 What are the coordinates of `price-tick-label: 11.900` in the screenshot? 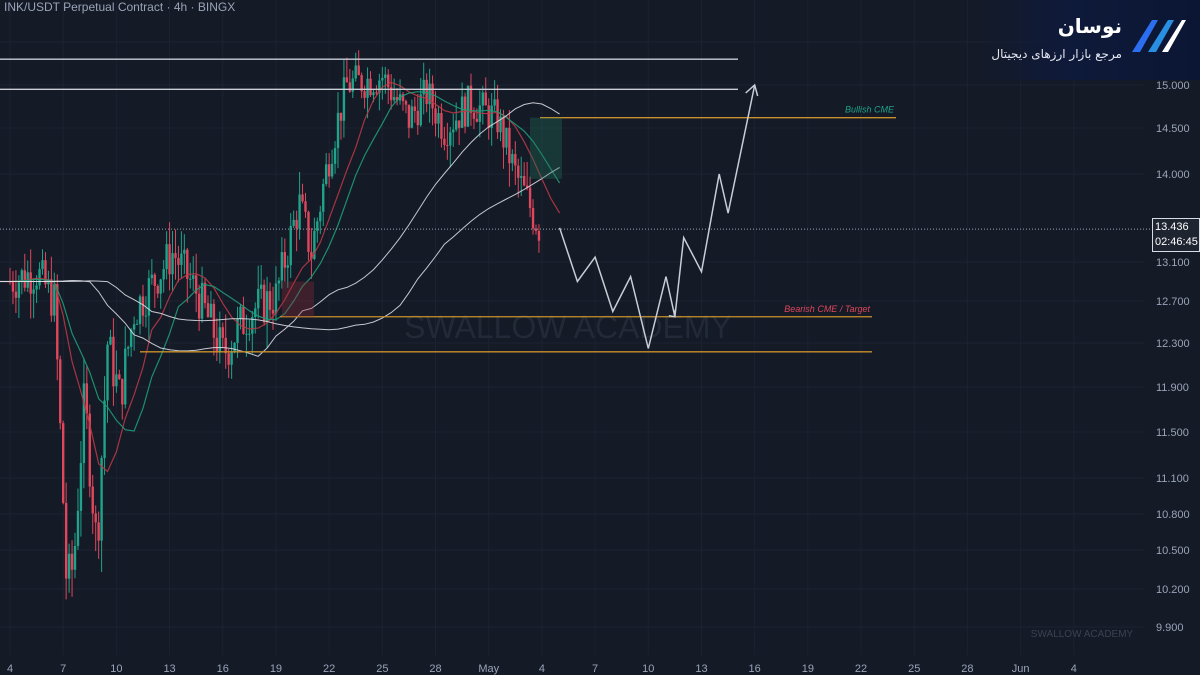 It's located at (1172, 388).